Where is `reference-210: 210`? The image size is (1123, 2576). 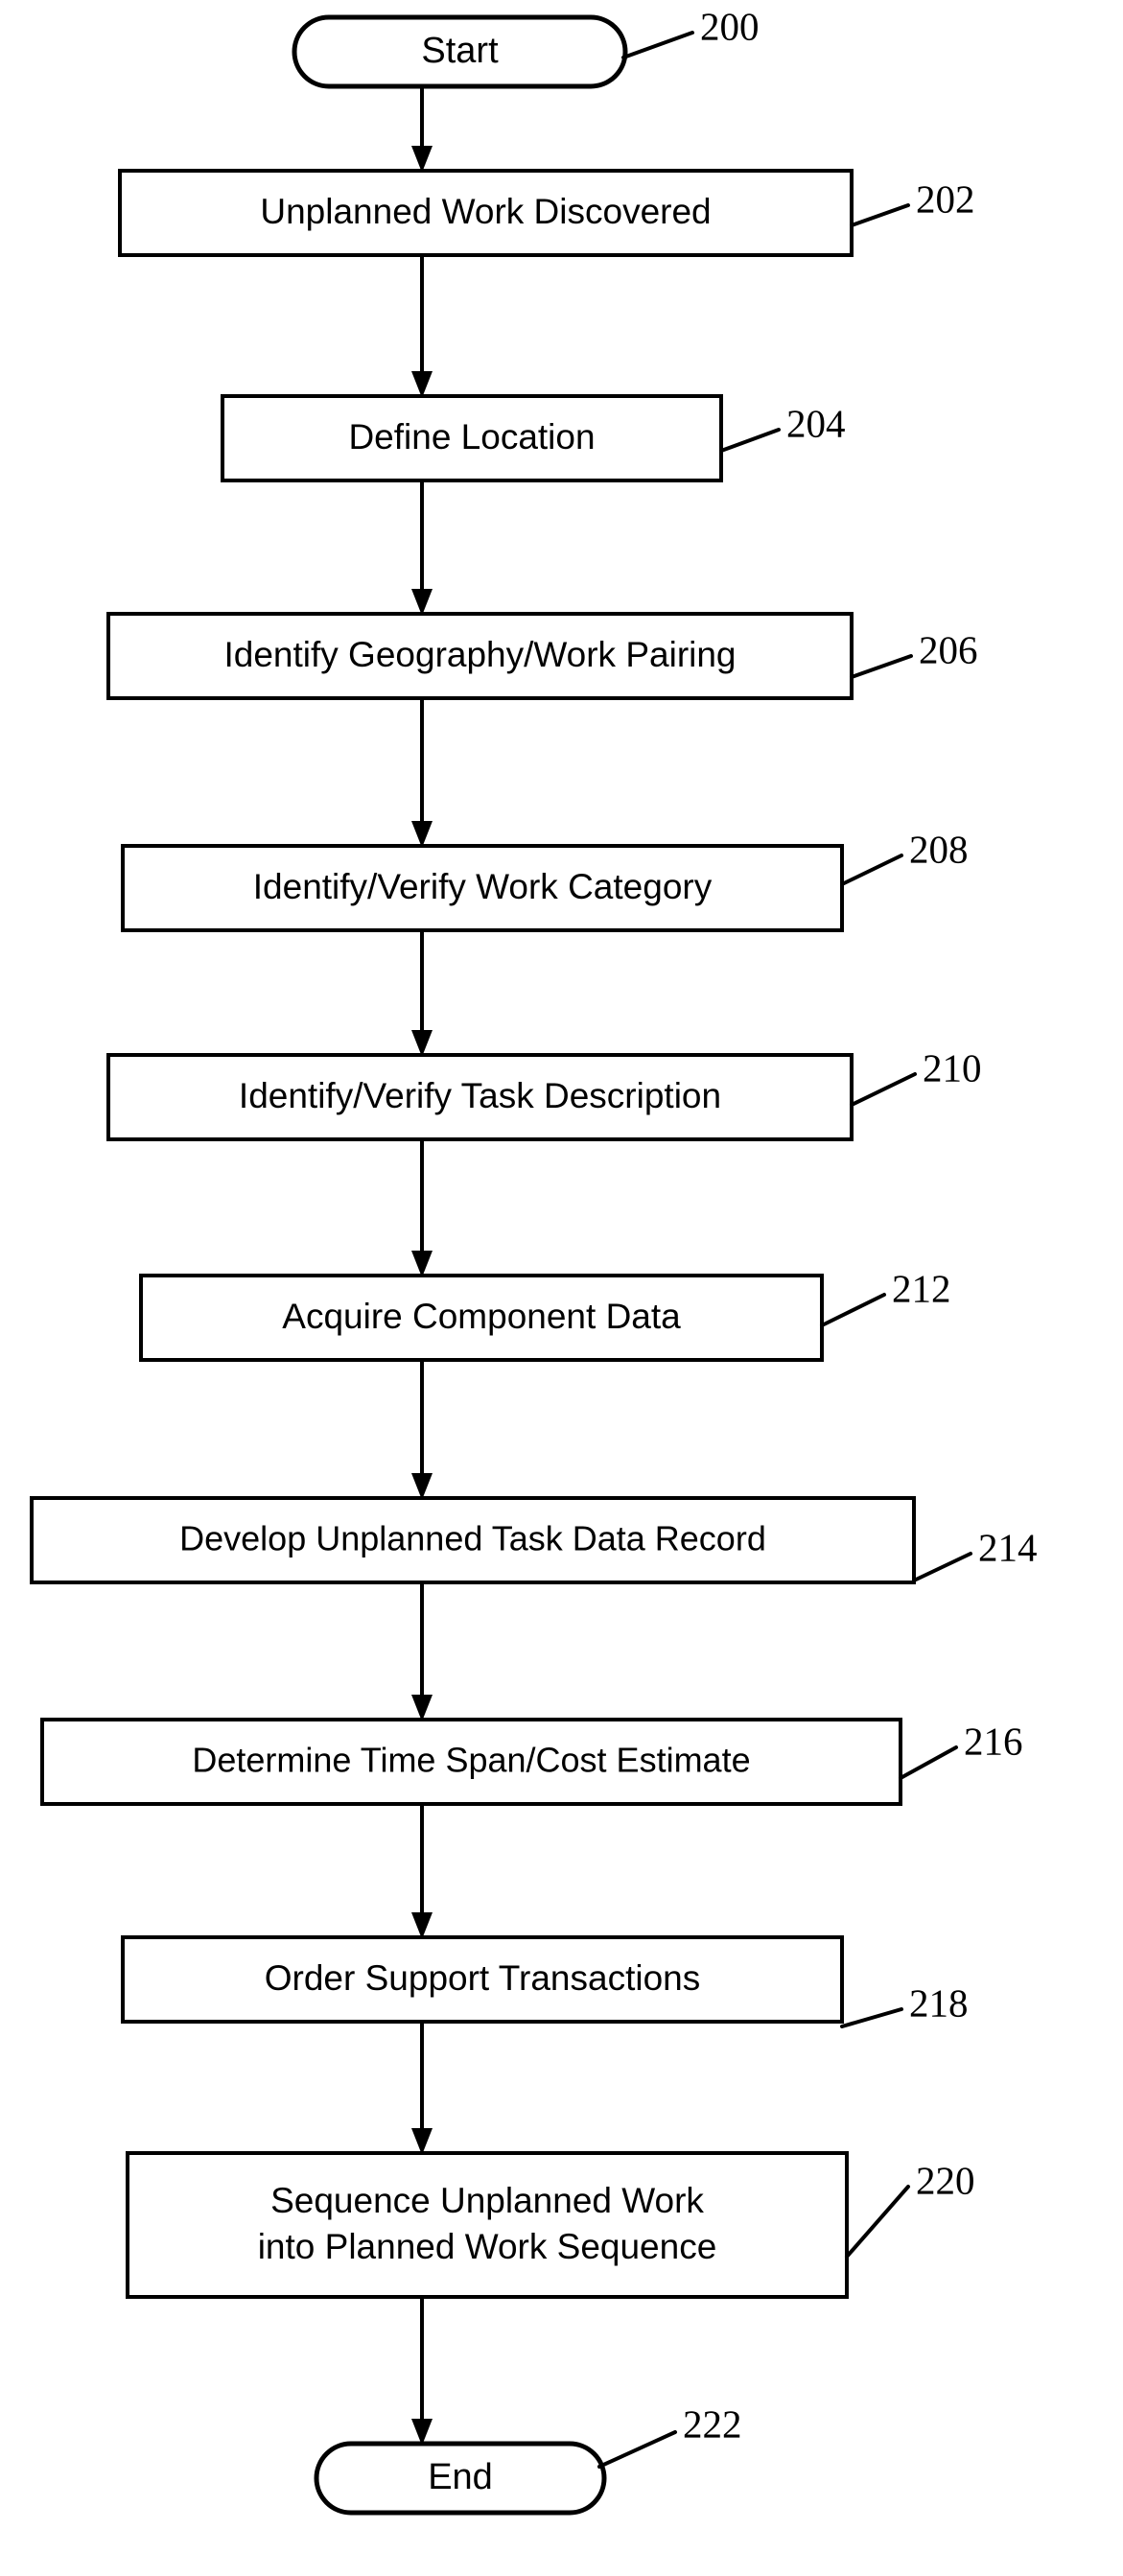 reference-210: 210 is located at coordinates (916, 1076).